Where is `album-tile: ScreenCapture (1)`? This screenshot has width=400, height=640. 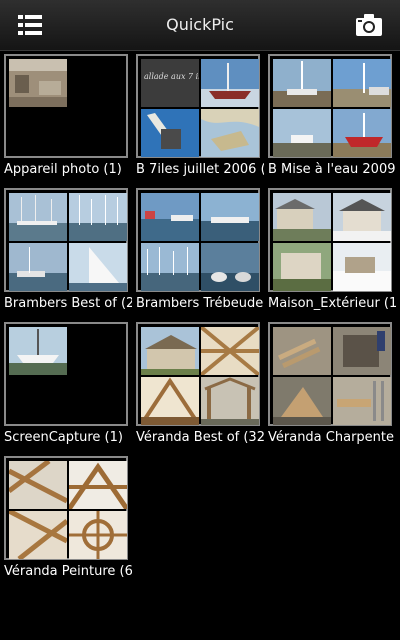
album-tile: ScreenCapture (1) is located at coordinates (66, 386).